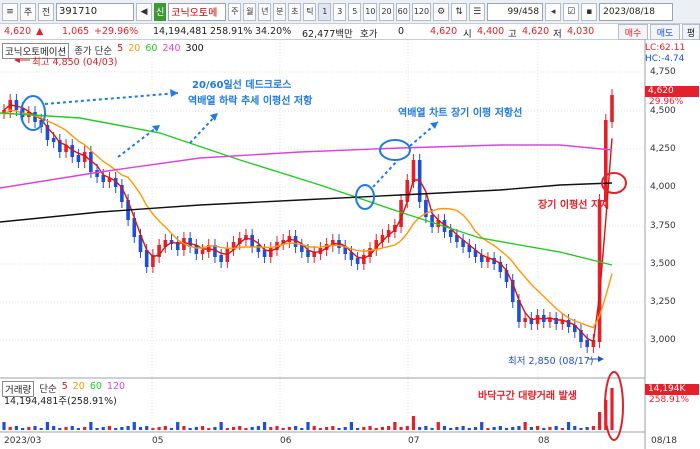 The width and height of the screenshot is (700, 449). Describe the element at coordinates (636, 11) in the screenshot. I see `date-field: 2023/08/18` at that location.